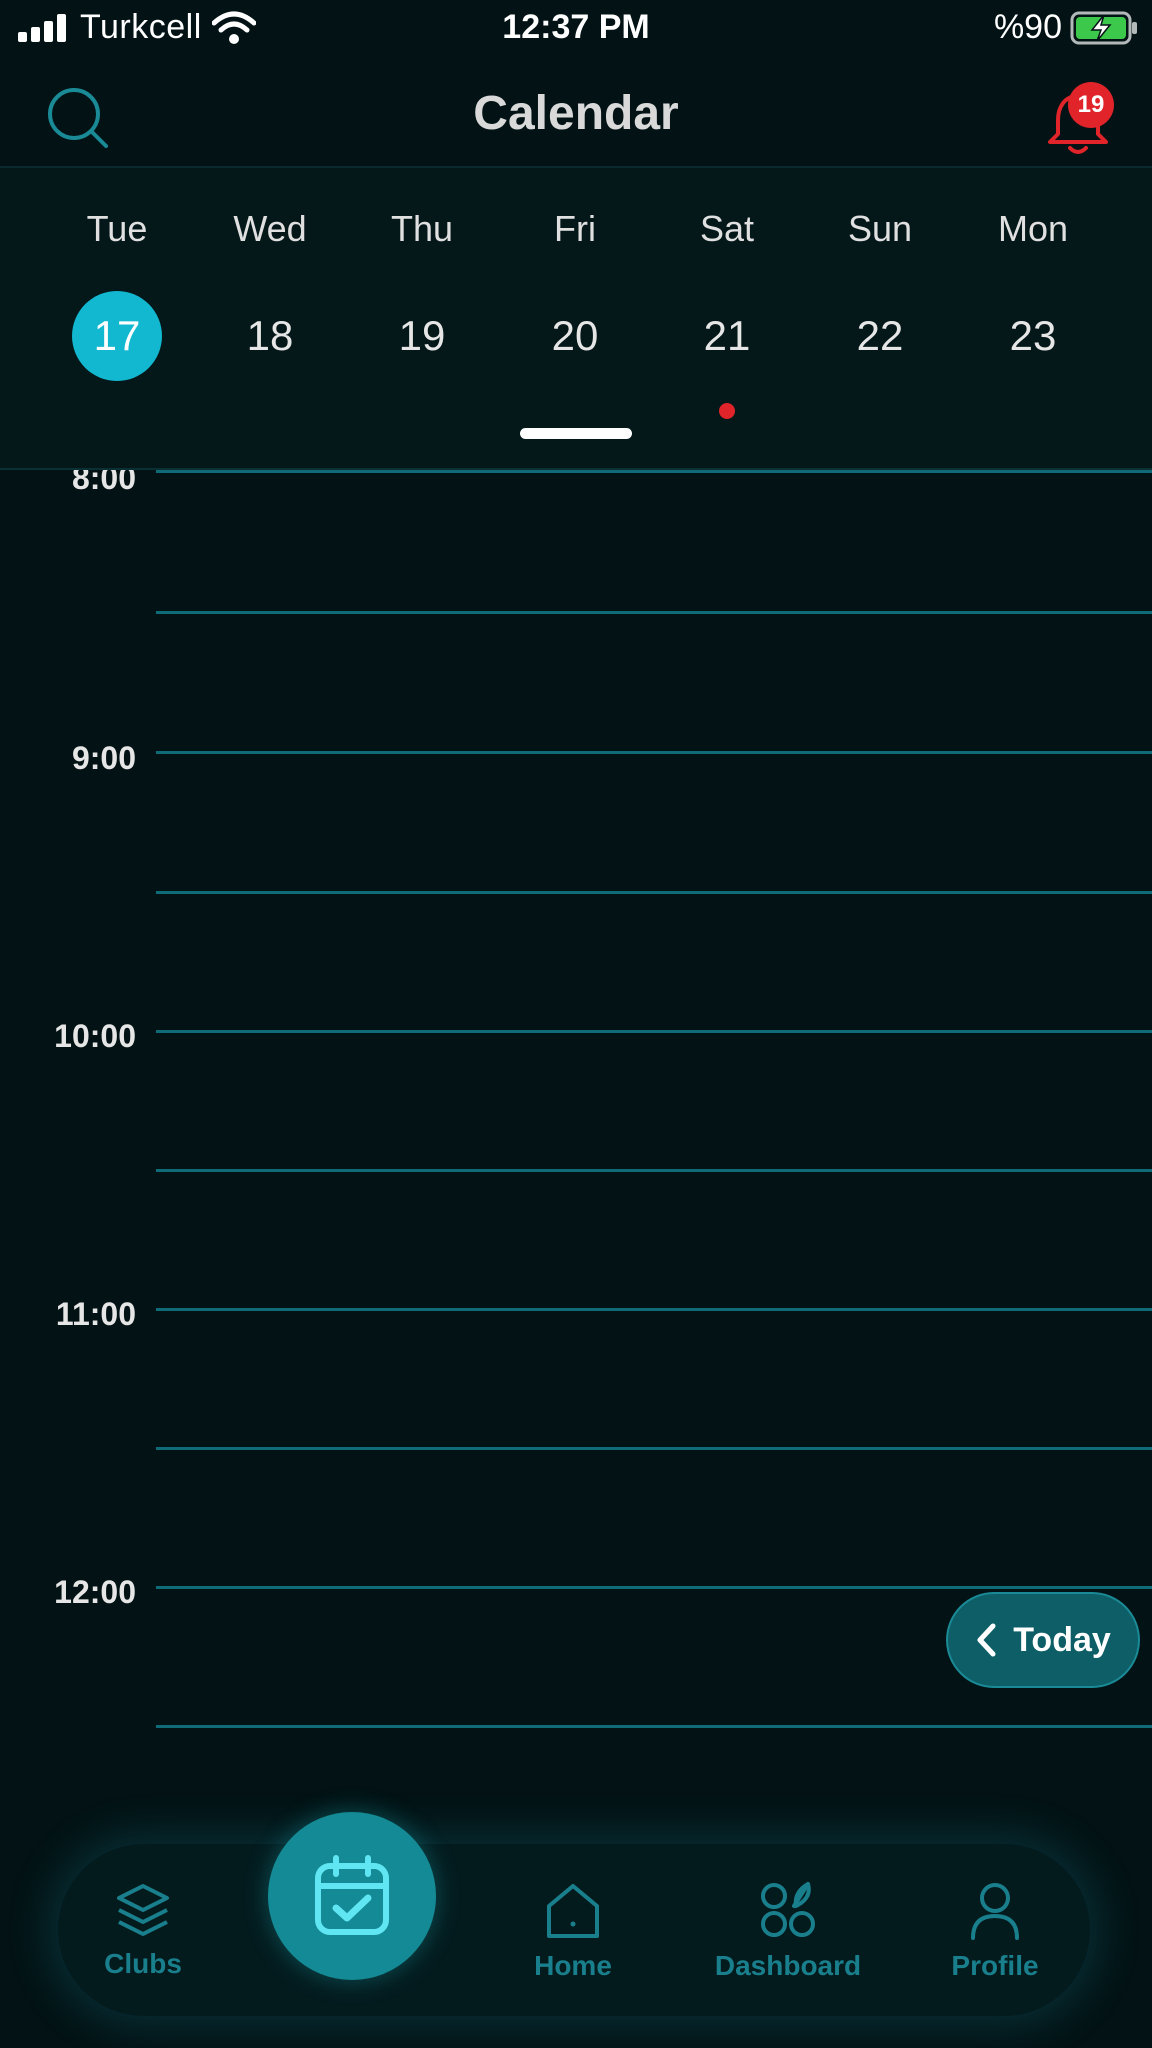 This screenshot has height=2048, width=1152. What do you see at coordinates (575, 228) in the screenshot?
I see `day-name: Fri` at bounding box center [575, 228].